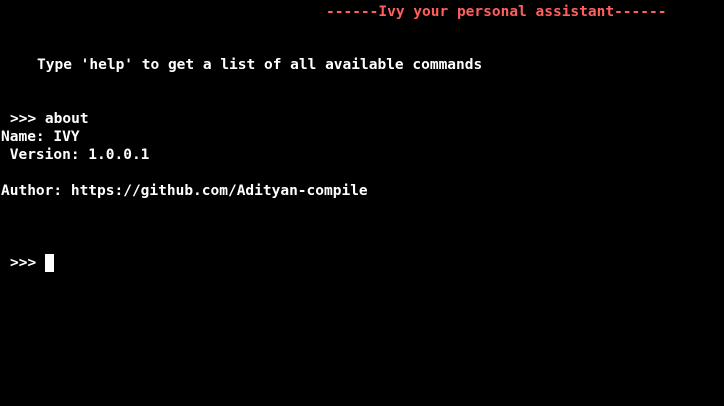 The height and width of the screenshot is (406, 724). I want to click on text-cursor, so click(49, 263).